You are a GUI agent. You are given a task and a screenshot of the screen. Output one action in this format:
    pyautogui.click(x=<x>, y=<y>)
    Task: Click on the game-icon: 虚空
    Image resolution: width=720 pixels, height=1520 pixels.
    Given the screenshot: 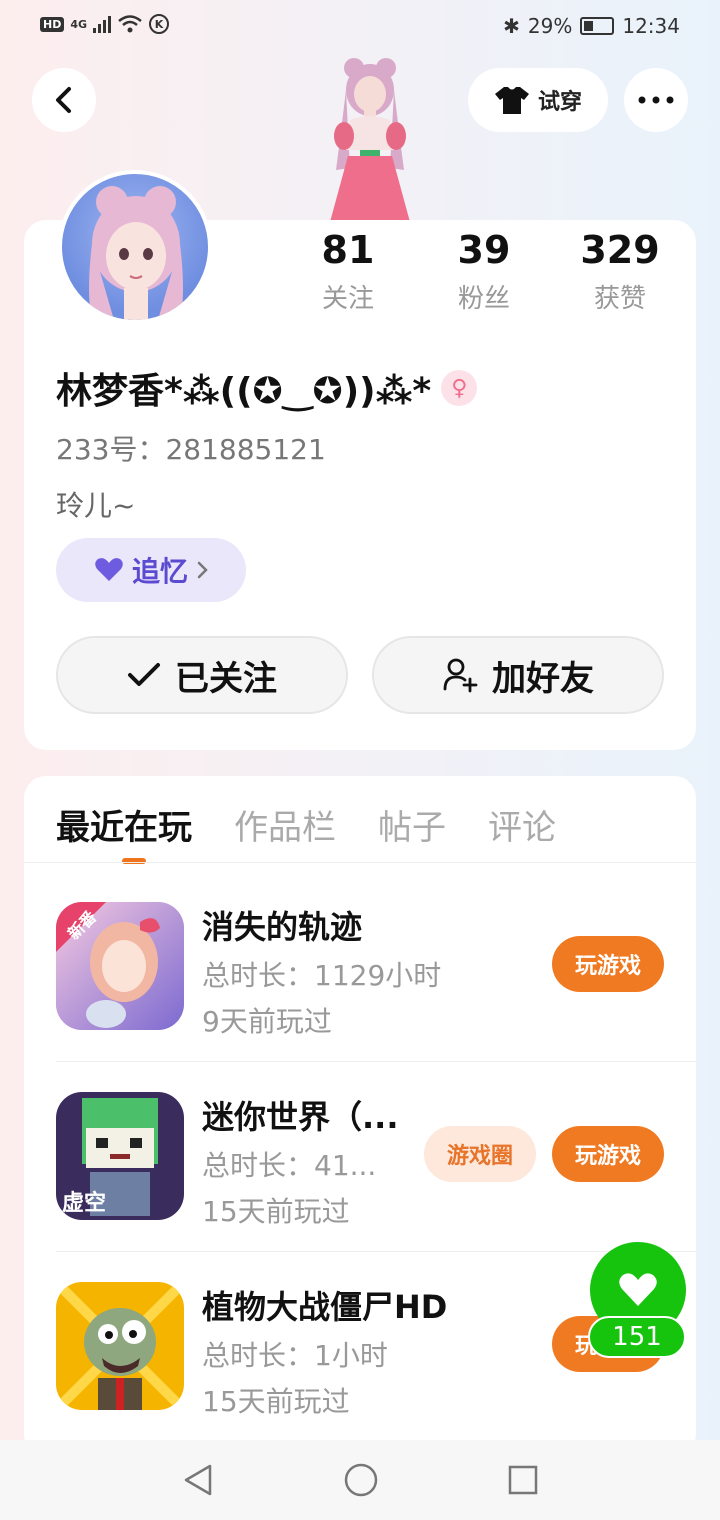 What is the action you would take?
    pyautogui.click(x=120, y=1156)
    